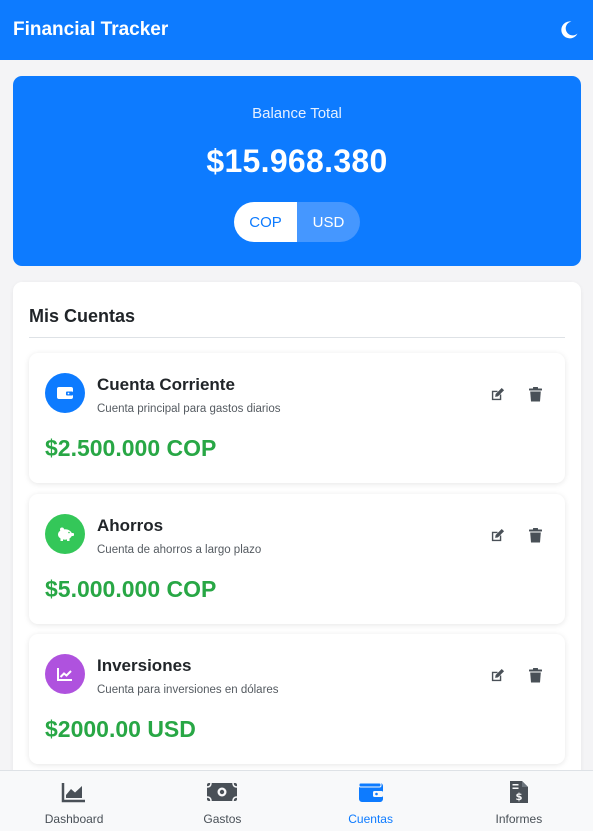 The image size is (593, 831). Describe the element at coordinates (120, 729) in the screenshot. I see `account-amount: $2000.00 USD` at that location.